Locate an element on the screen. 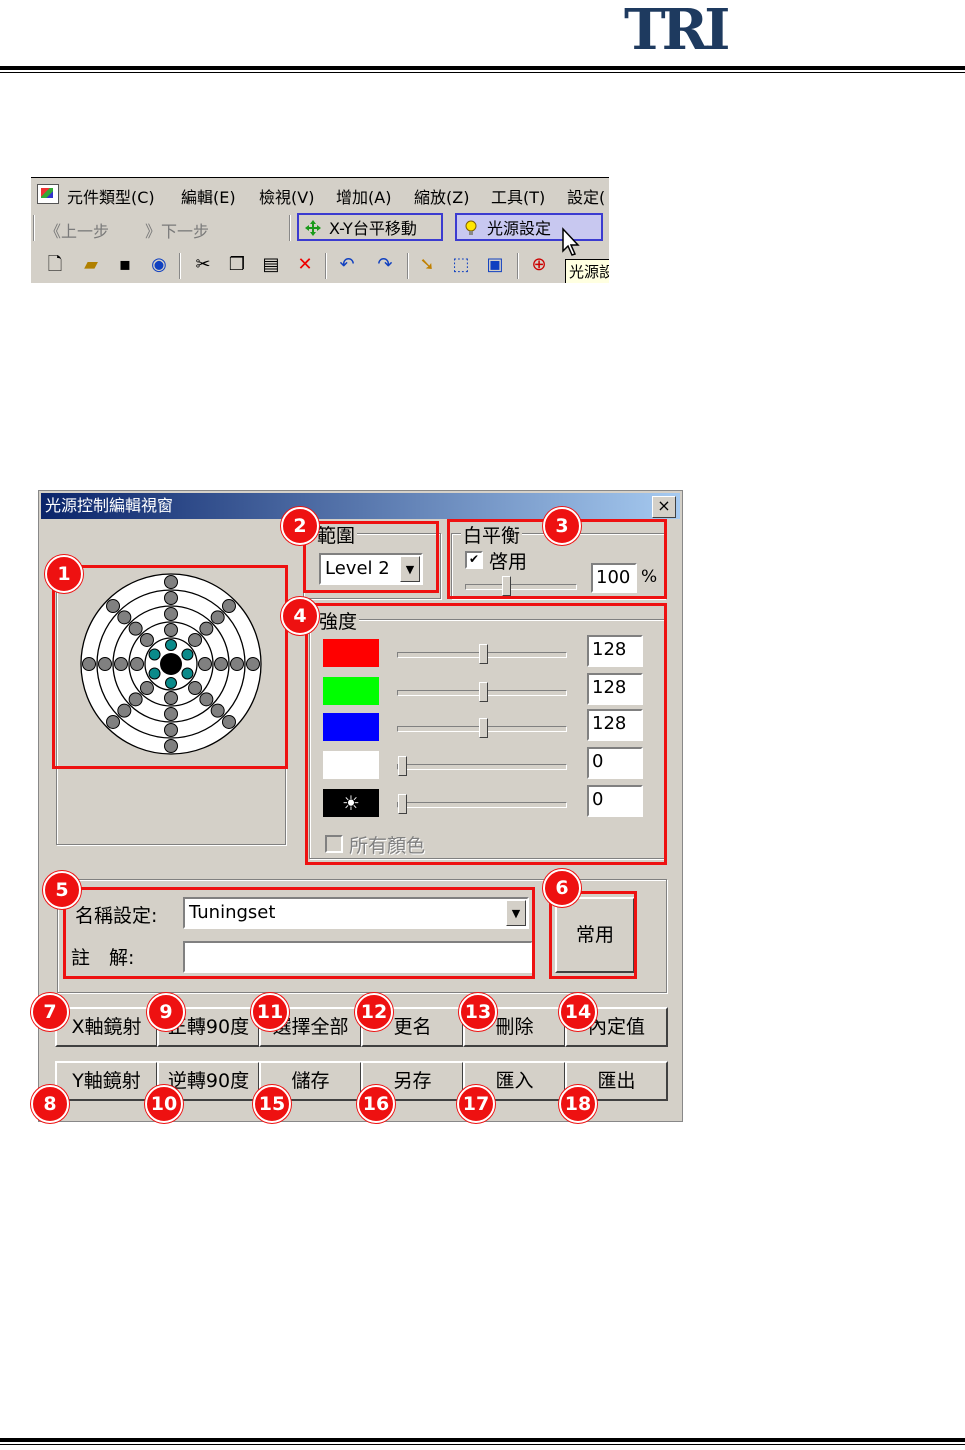 The width and height of the screenshot is (965, 1450). callout-5: 5 is located at coordinates (62, 890).